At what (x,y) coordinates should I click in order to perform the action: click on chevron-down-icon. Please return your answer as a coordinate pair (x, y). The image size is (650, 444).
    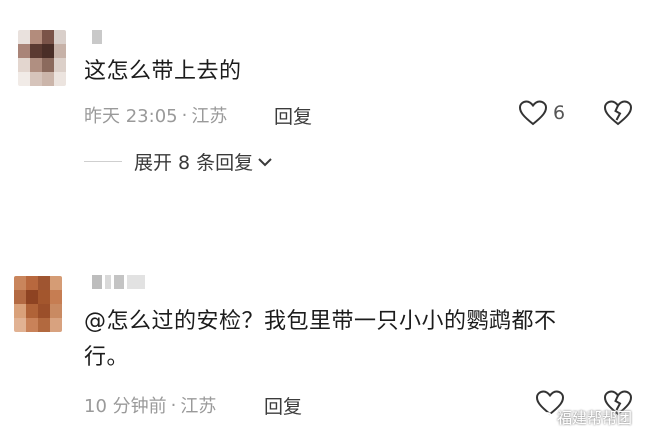
    Looking at the image, I should click on (265, 161).